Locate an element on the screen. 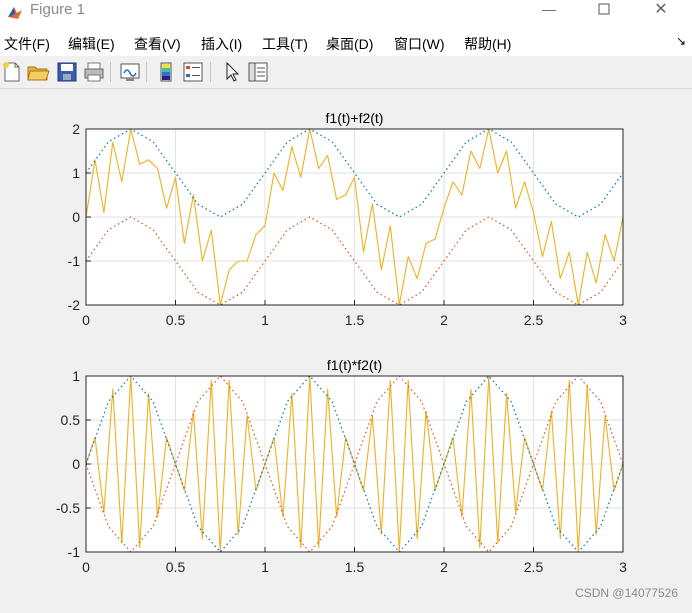 The height and width of the screenshot is (613, 692). window-title: Figure 1 is located at coordinates (58, 9).